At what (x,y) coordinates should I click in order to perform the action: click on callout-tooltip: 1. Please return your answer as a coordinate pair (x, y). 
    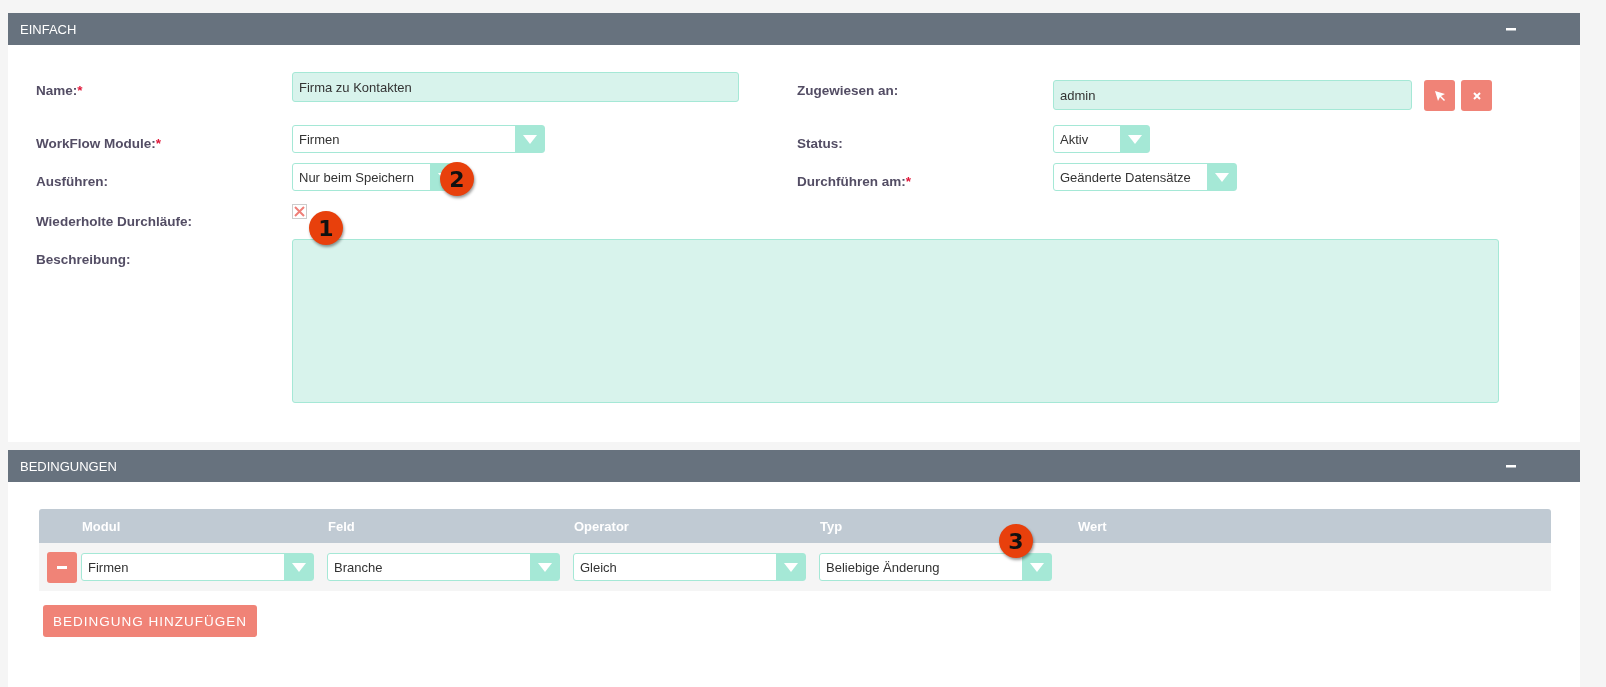
    Looking at the image, I should click on (326, 228).